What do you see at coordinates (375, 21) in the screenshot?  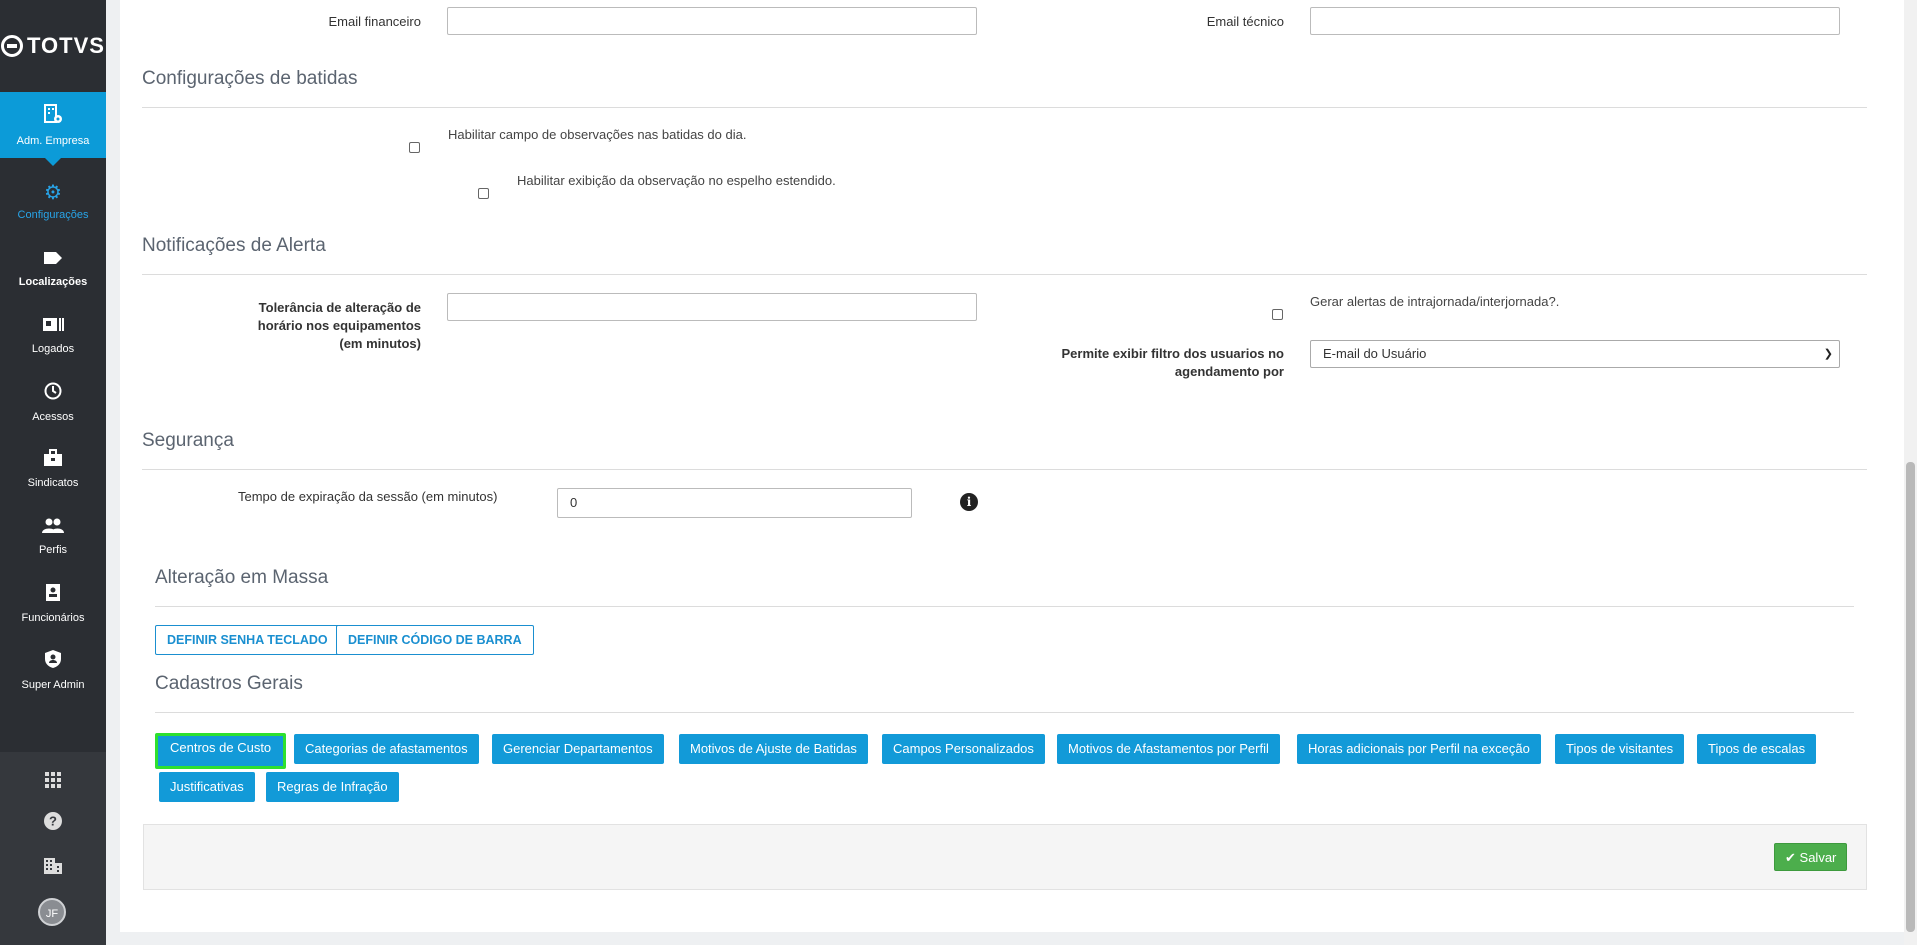 I see `email-financeiro-label: Email financeiro` at bounding box center [375, 21].